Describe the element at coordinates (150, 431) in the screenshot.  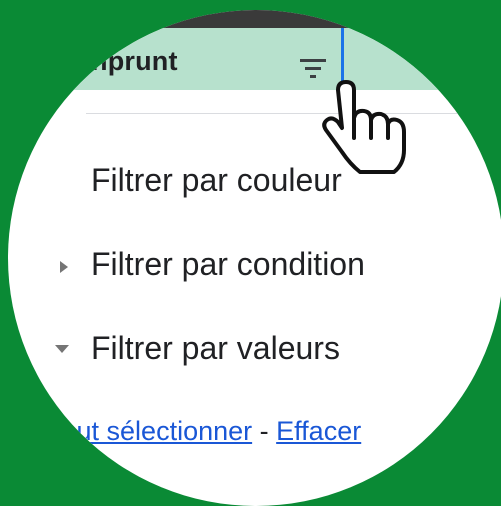
I see `select-all-link: Tout sélectionner` at that location.